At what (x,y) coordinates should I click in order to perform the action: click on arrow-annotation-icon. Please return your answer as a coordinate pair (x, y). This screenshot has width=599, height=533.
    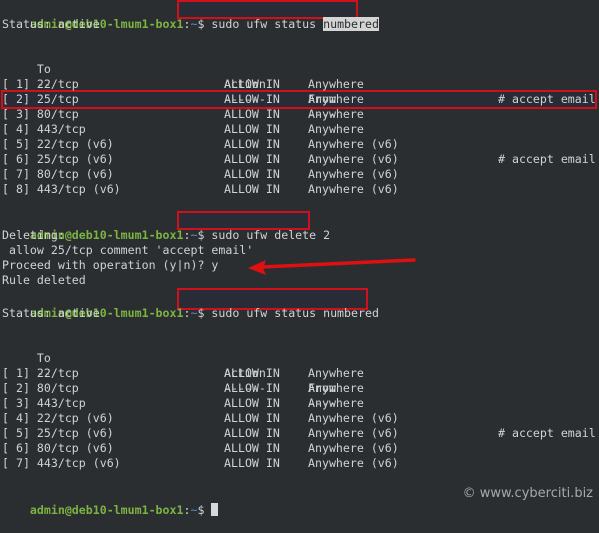
    Looking at the image, I should click on (332, 266).